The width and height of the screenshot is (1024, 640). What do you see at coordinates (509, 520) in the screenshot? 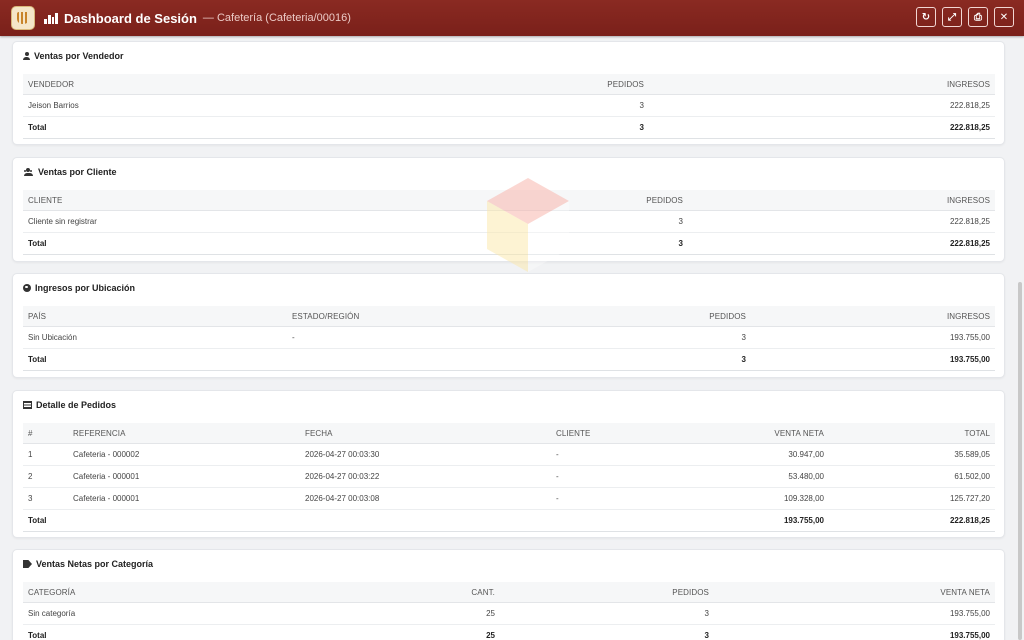
I see `table-total-row: Total 193.755,00 222.818,25` at bounding box center [509, 520].